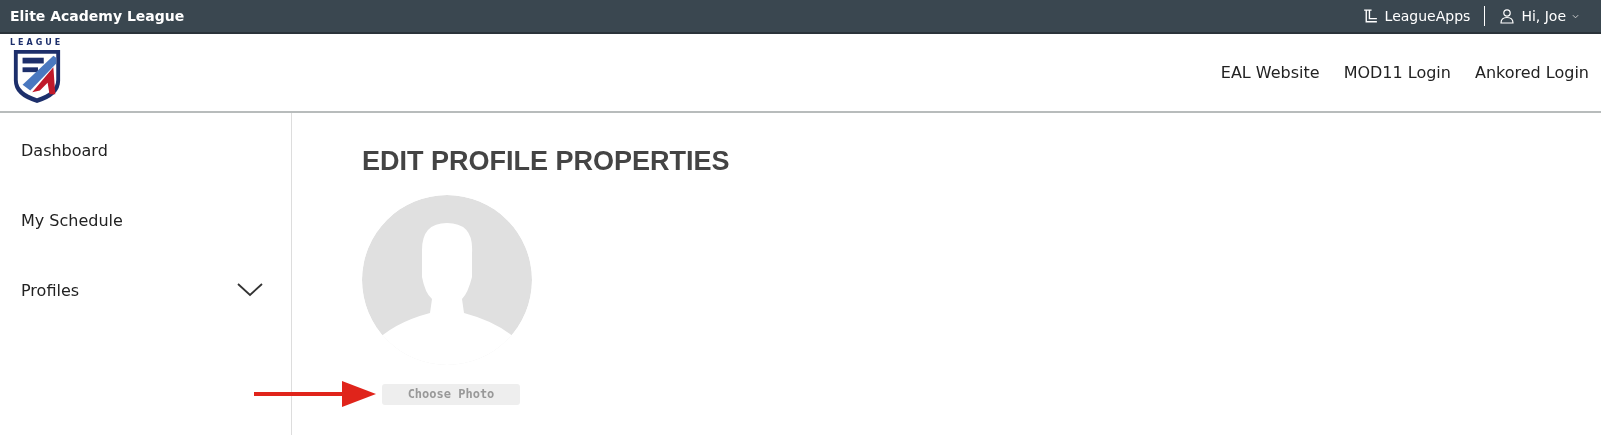  Describe the element at coordinates (37, 42) in the screenshot. I see `logo-text: LEAGUE` at that location.